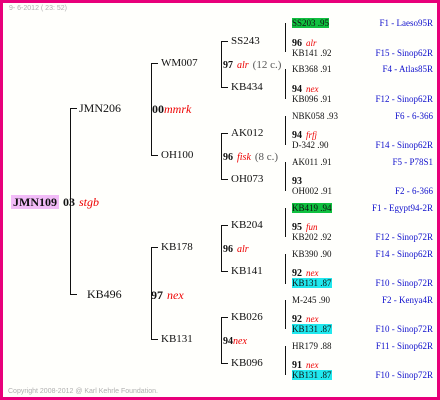  Describe the element at coordinates (312, 254) in the screenshot. I see `gen4-ring: KB390 .90` at that location.